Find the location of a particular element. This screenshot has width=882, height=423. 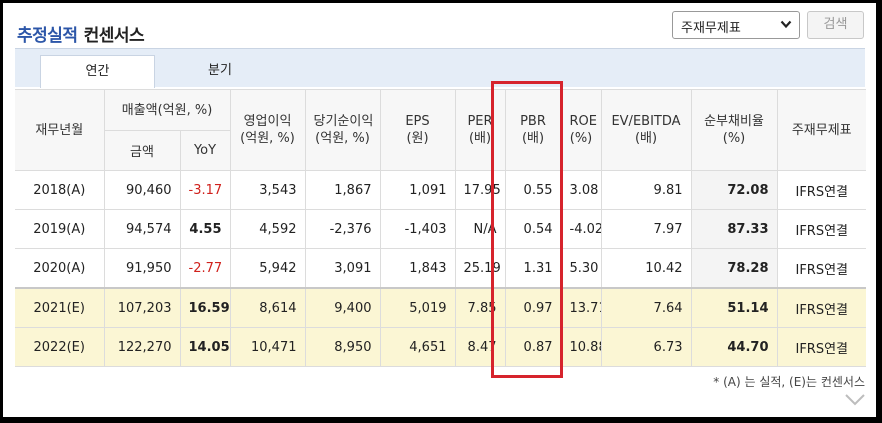

cell-net: 3,091 is located at coordinates (342, 268).